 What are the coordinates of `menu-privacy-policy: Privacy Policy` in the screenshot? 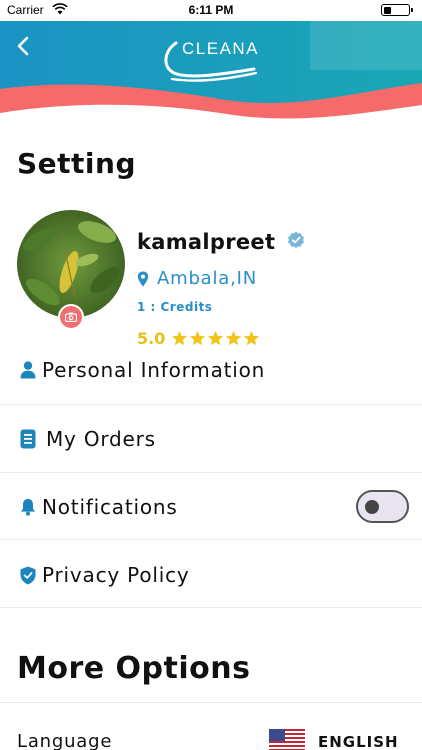 It's located at (211, 575).